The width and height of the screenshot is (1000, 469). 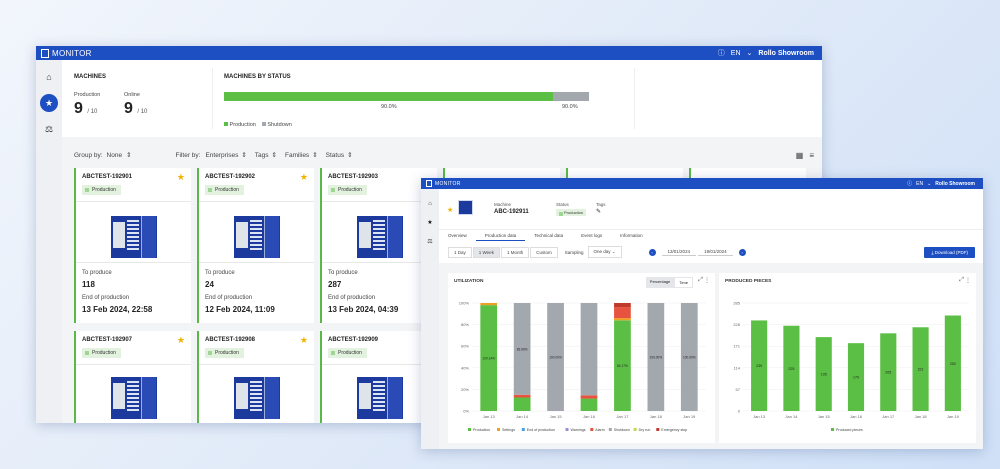 I want to click on end-value: 13 Feb 2024, 22:58, so click(x=117, y=309).